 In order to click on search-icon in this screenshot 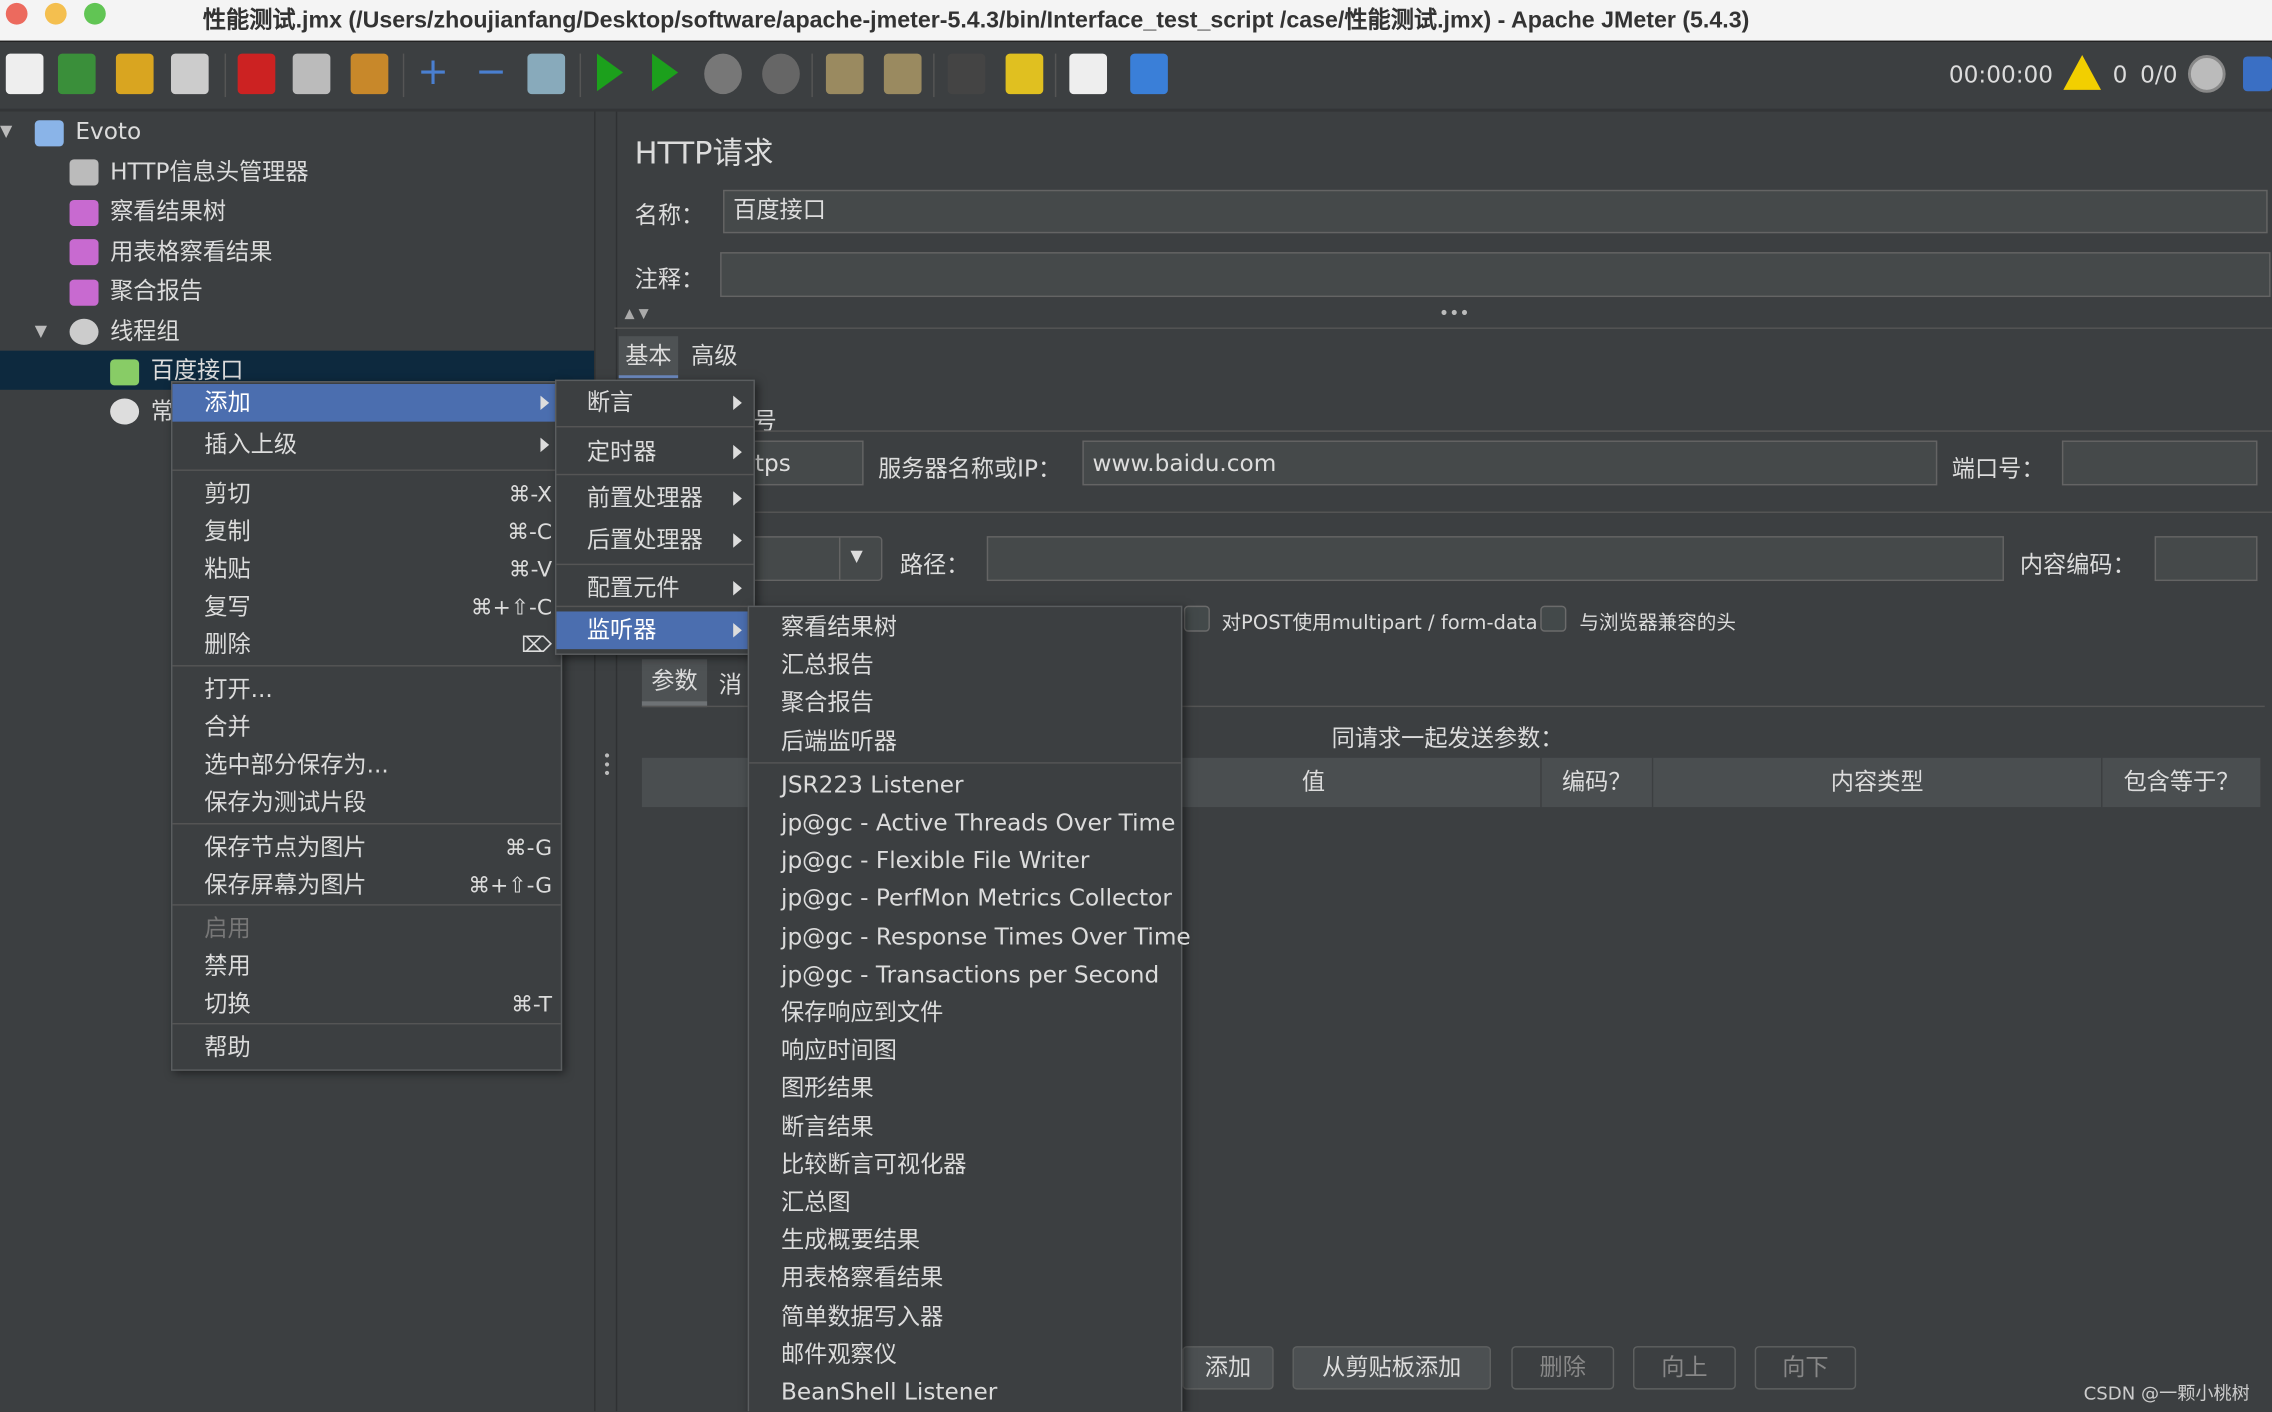, I will do `click(966, 74)`.